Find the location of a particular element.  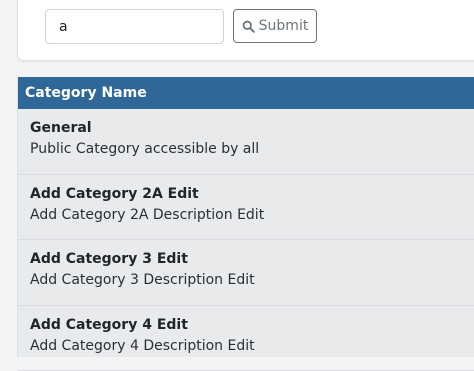

column-header-category-name: Category Name is located at coordinates (246, 93).